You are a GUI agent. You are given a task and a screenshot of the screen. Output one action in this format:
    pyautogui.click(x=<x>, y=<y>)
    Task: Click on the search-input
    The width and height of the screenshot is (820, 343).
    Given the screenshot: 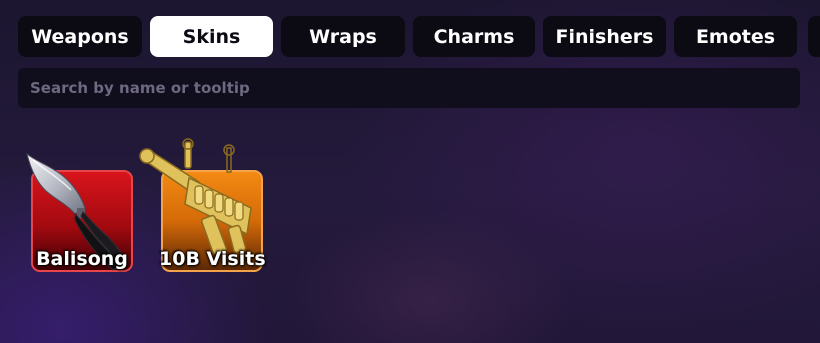 What is the action you would take?
    pyautogui.click(x=409, y=88)
    